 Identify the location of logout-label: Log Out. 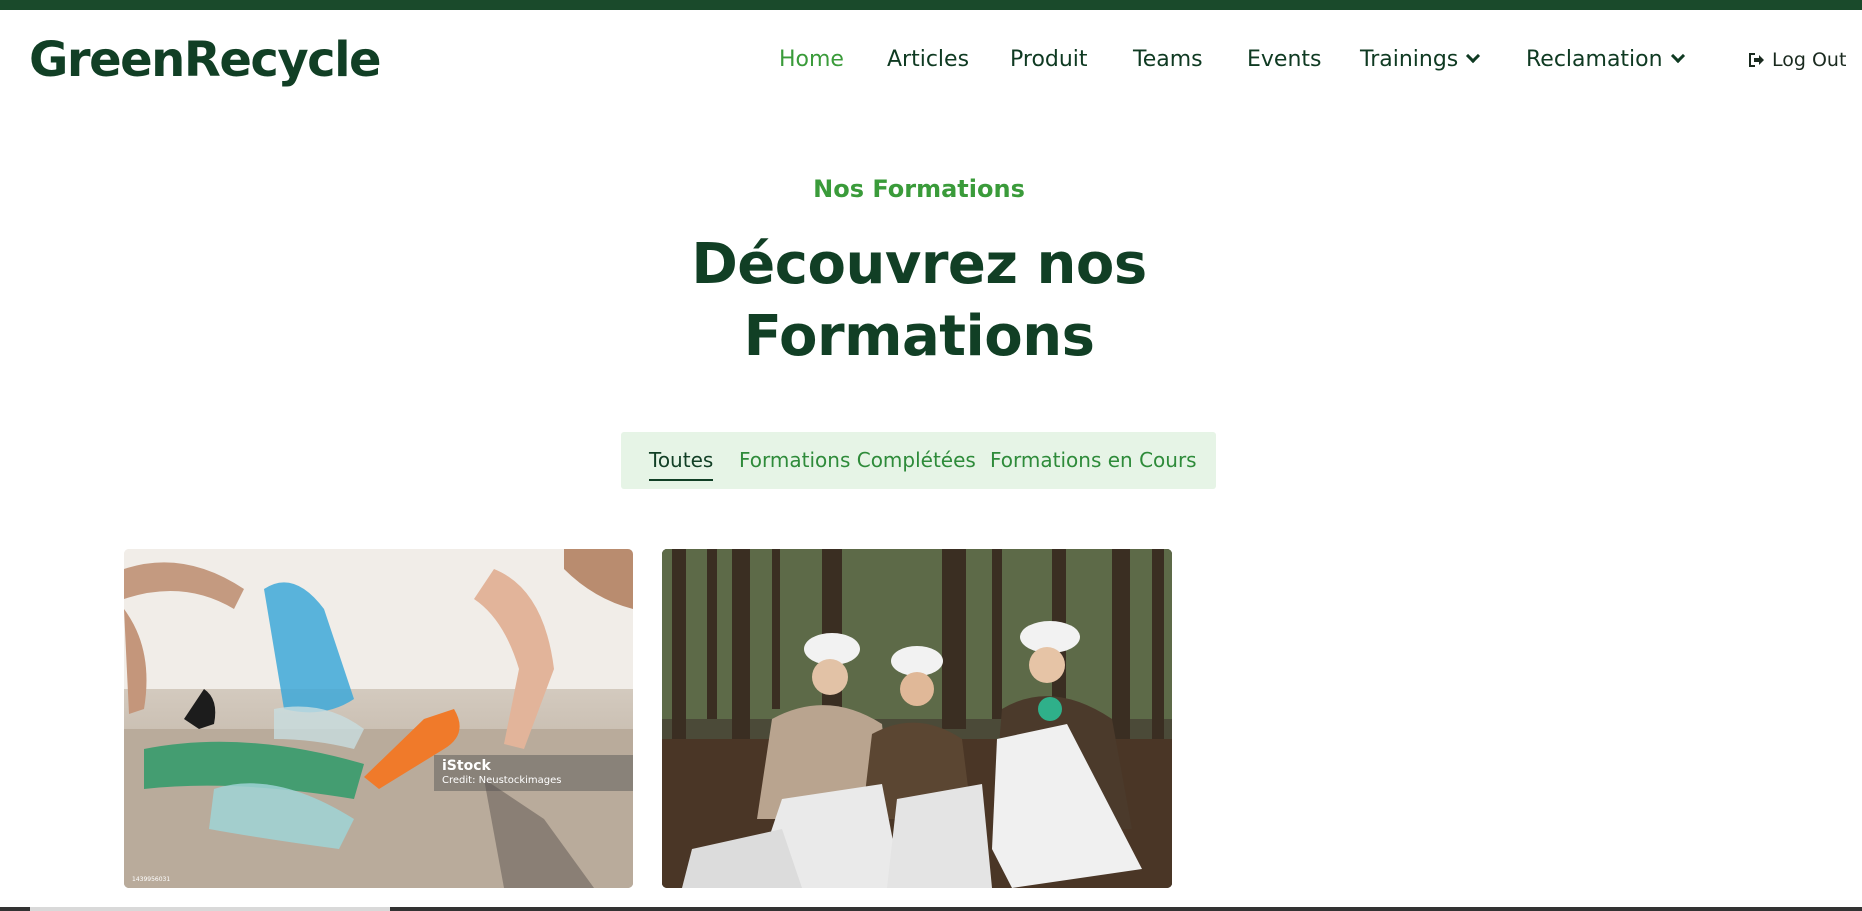
(1809, 60).